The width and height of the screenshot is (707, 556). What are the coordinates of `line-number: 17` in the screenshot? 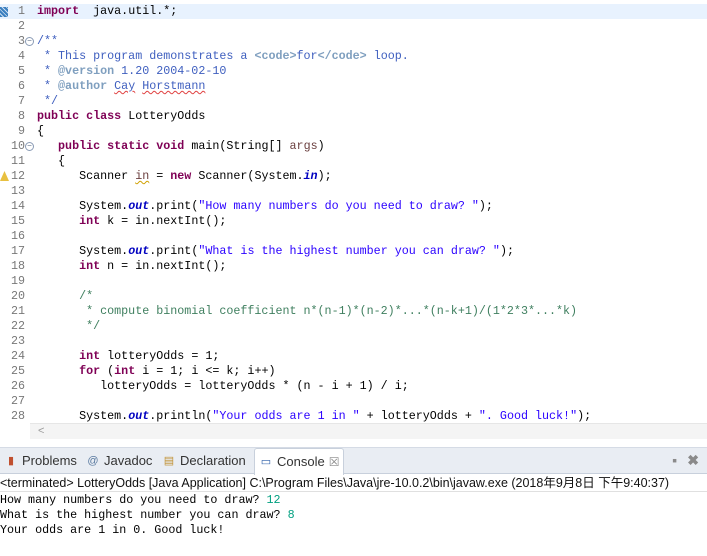 It's located at (17, 251).